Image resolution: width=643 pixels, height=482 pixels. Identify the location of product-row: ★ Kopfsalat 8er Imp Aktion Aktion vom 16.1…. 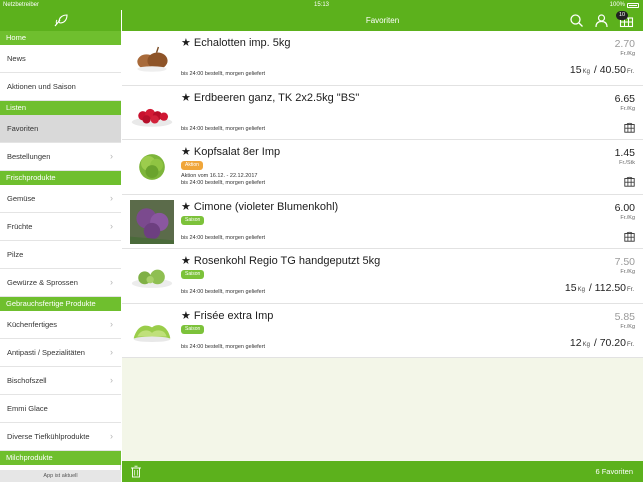
(382, 167).